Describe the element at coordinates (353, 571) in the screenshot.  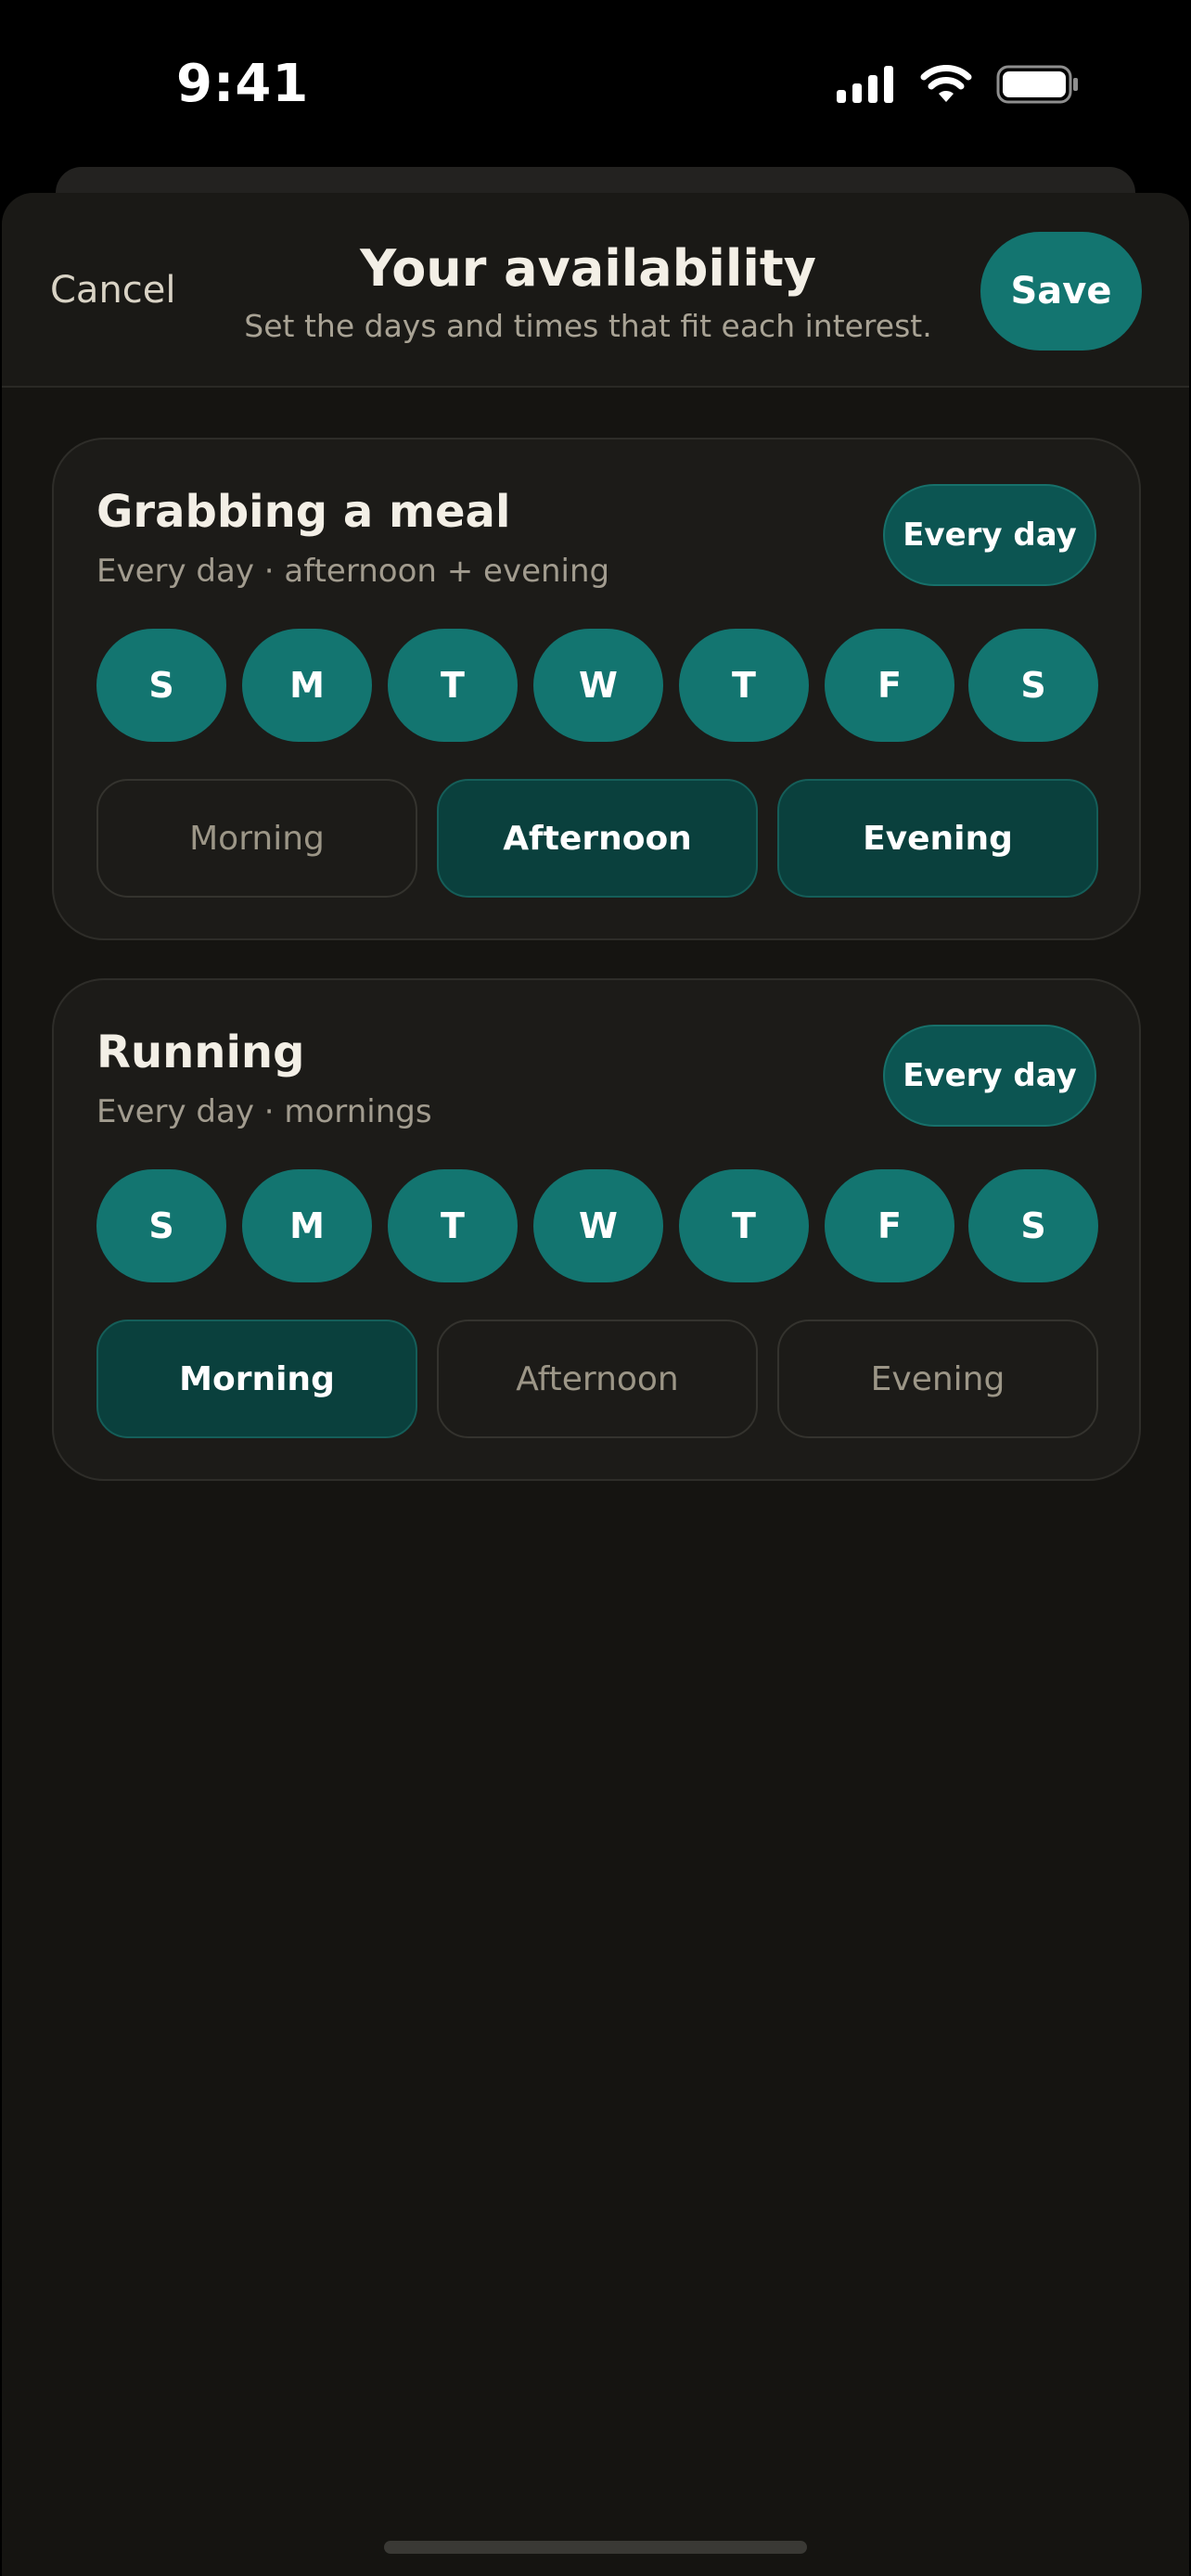
I see `interest-summary: Every day · afternoon + evening` at that location.